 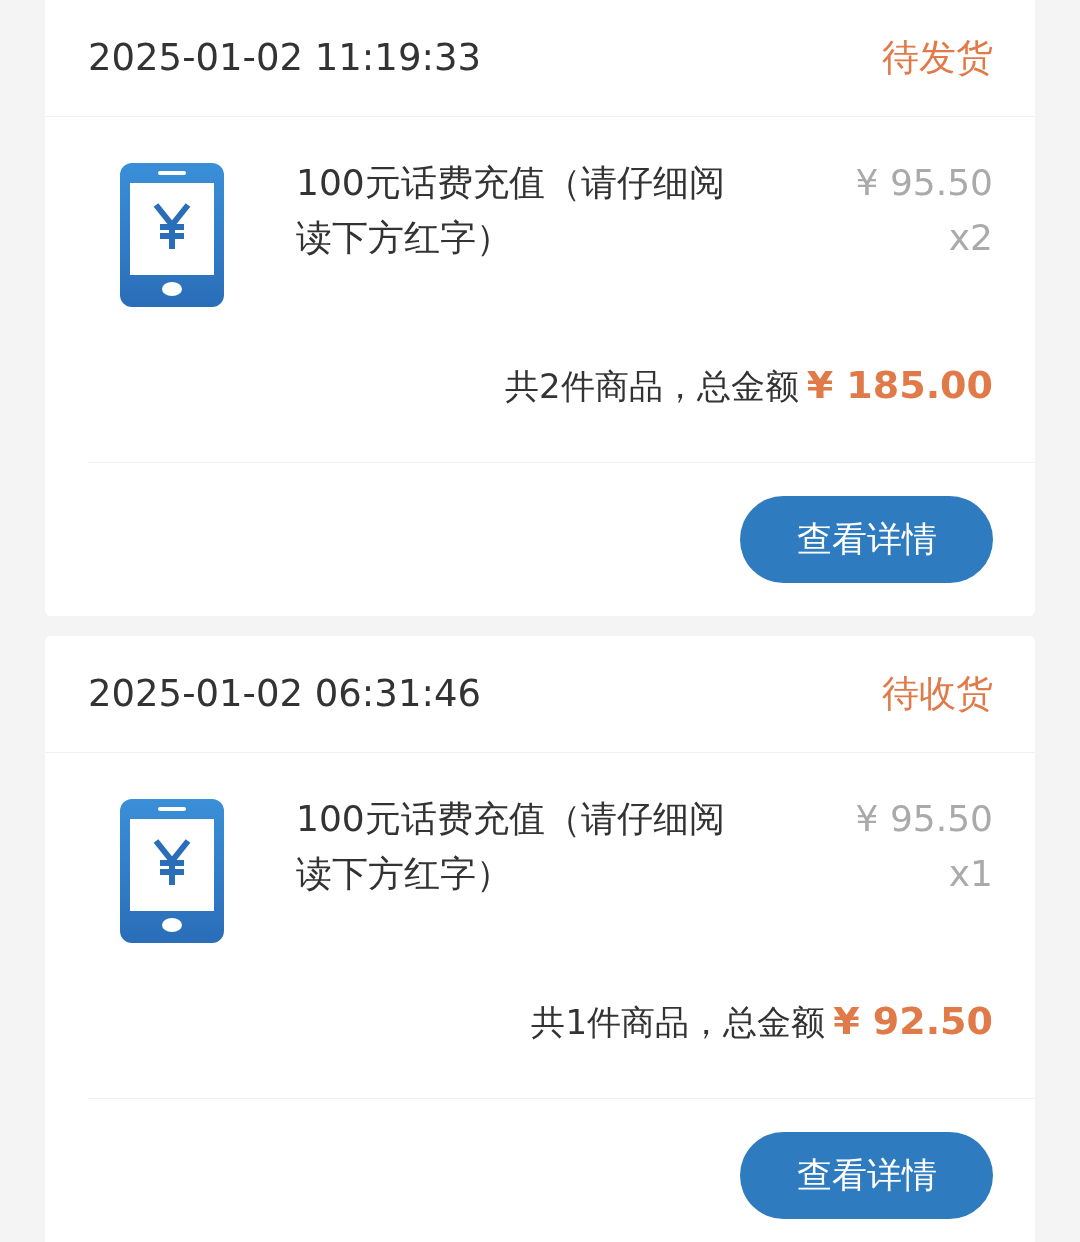 I want to click on product-quantity: x2, so click(x=970, y=238).